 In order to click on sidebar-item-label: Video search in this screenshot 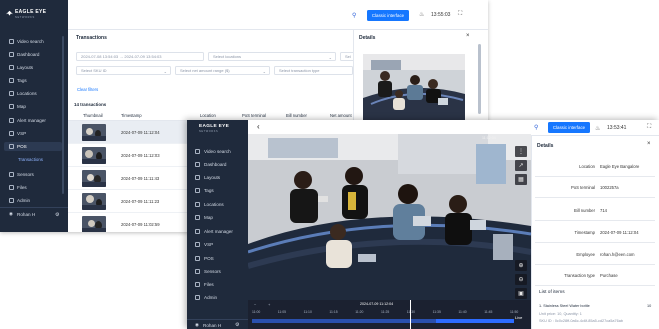, I will do `click(217, 151)`.